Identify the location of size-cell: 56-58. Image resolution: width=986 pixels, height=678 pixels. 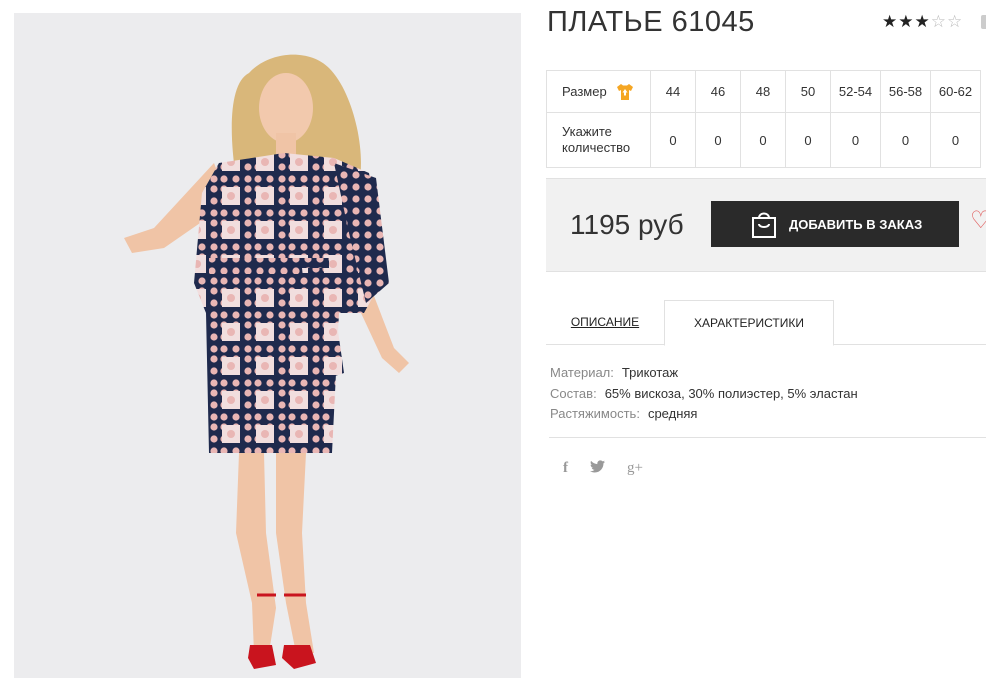
(905, 91).